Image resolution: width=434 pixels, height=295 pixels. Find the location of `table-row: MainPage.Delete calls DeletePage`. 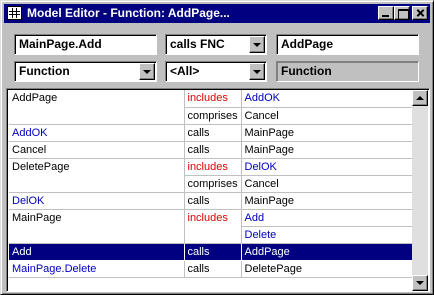

table-row: MainPage.Delete calls DeletePage is located at coordinates (211, 269).